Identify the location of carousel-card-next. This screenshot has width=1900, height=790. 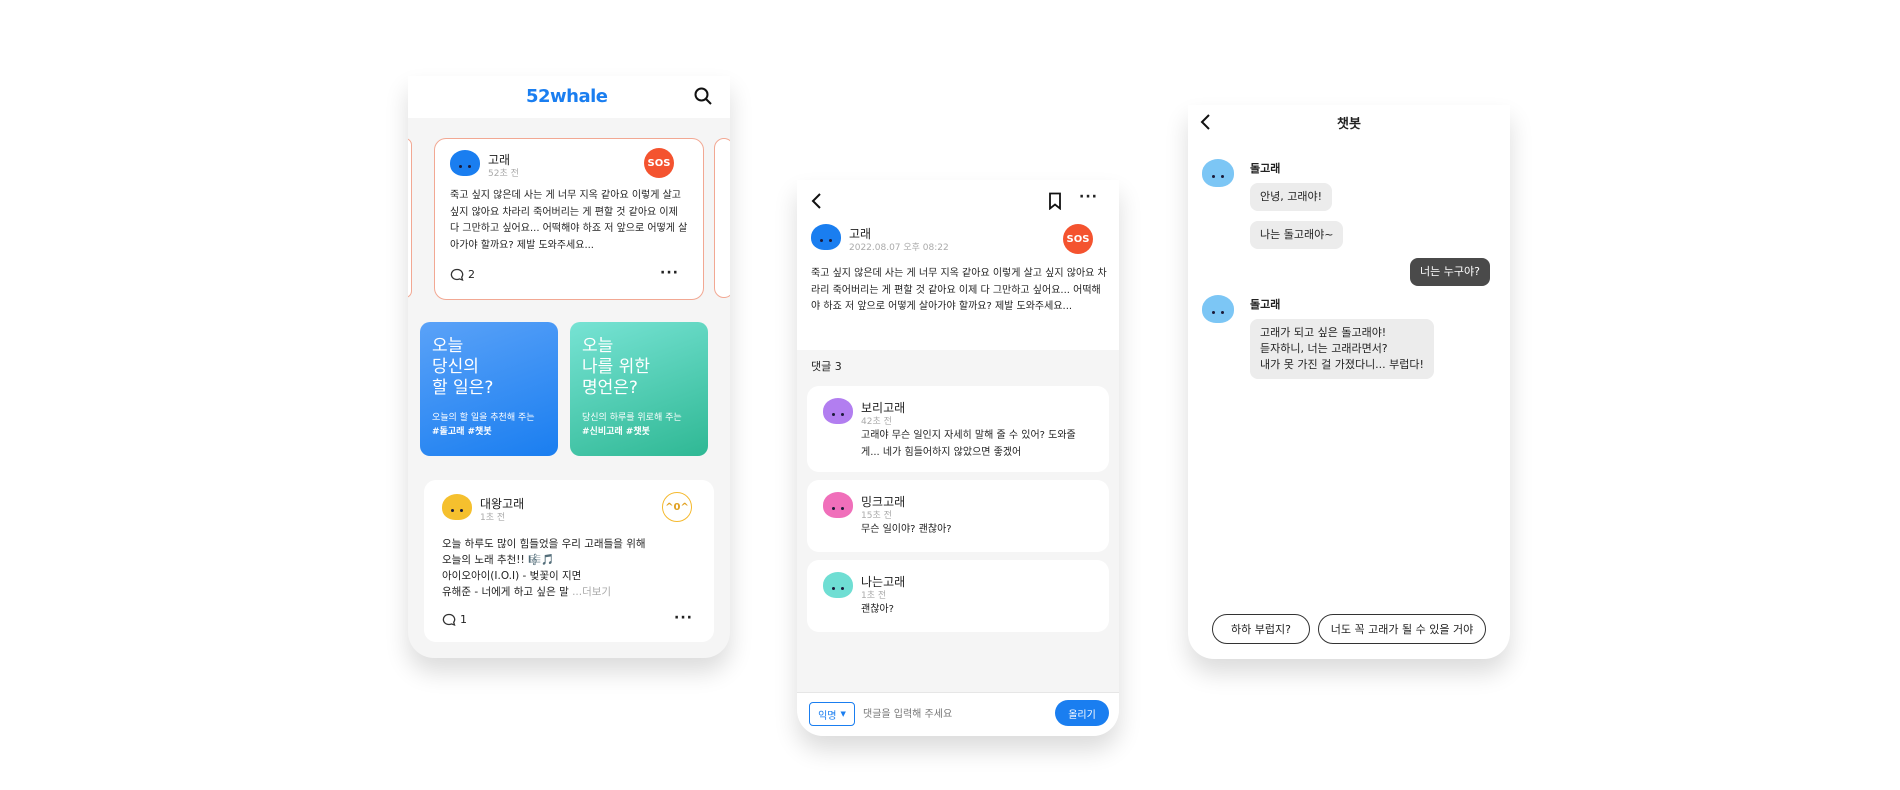
(722, 218).